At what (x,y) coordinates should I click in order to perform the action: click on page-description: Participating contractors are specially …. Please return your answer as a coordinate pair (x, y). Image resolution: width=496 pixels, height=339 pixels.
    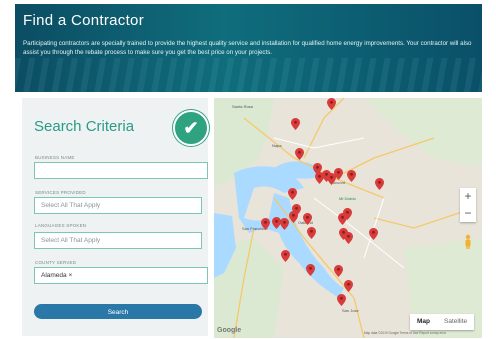
    Looking at the image, I should click on (247, 48).